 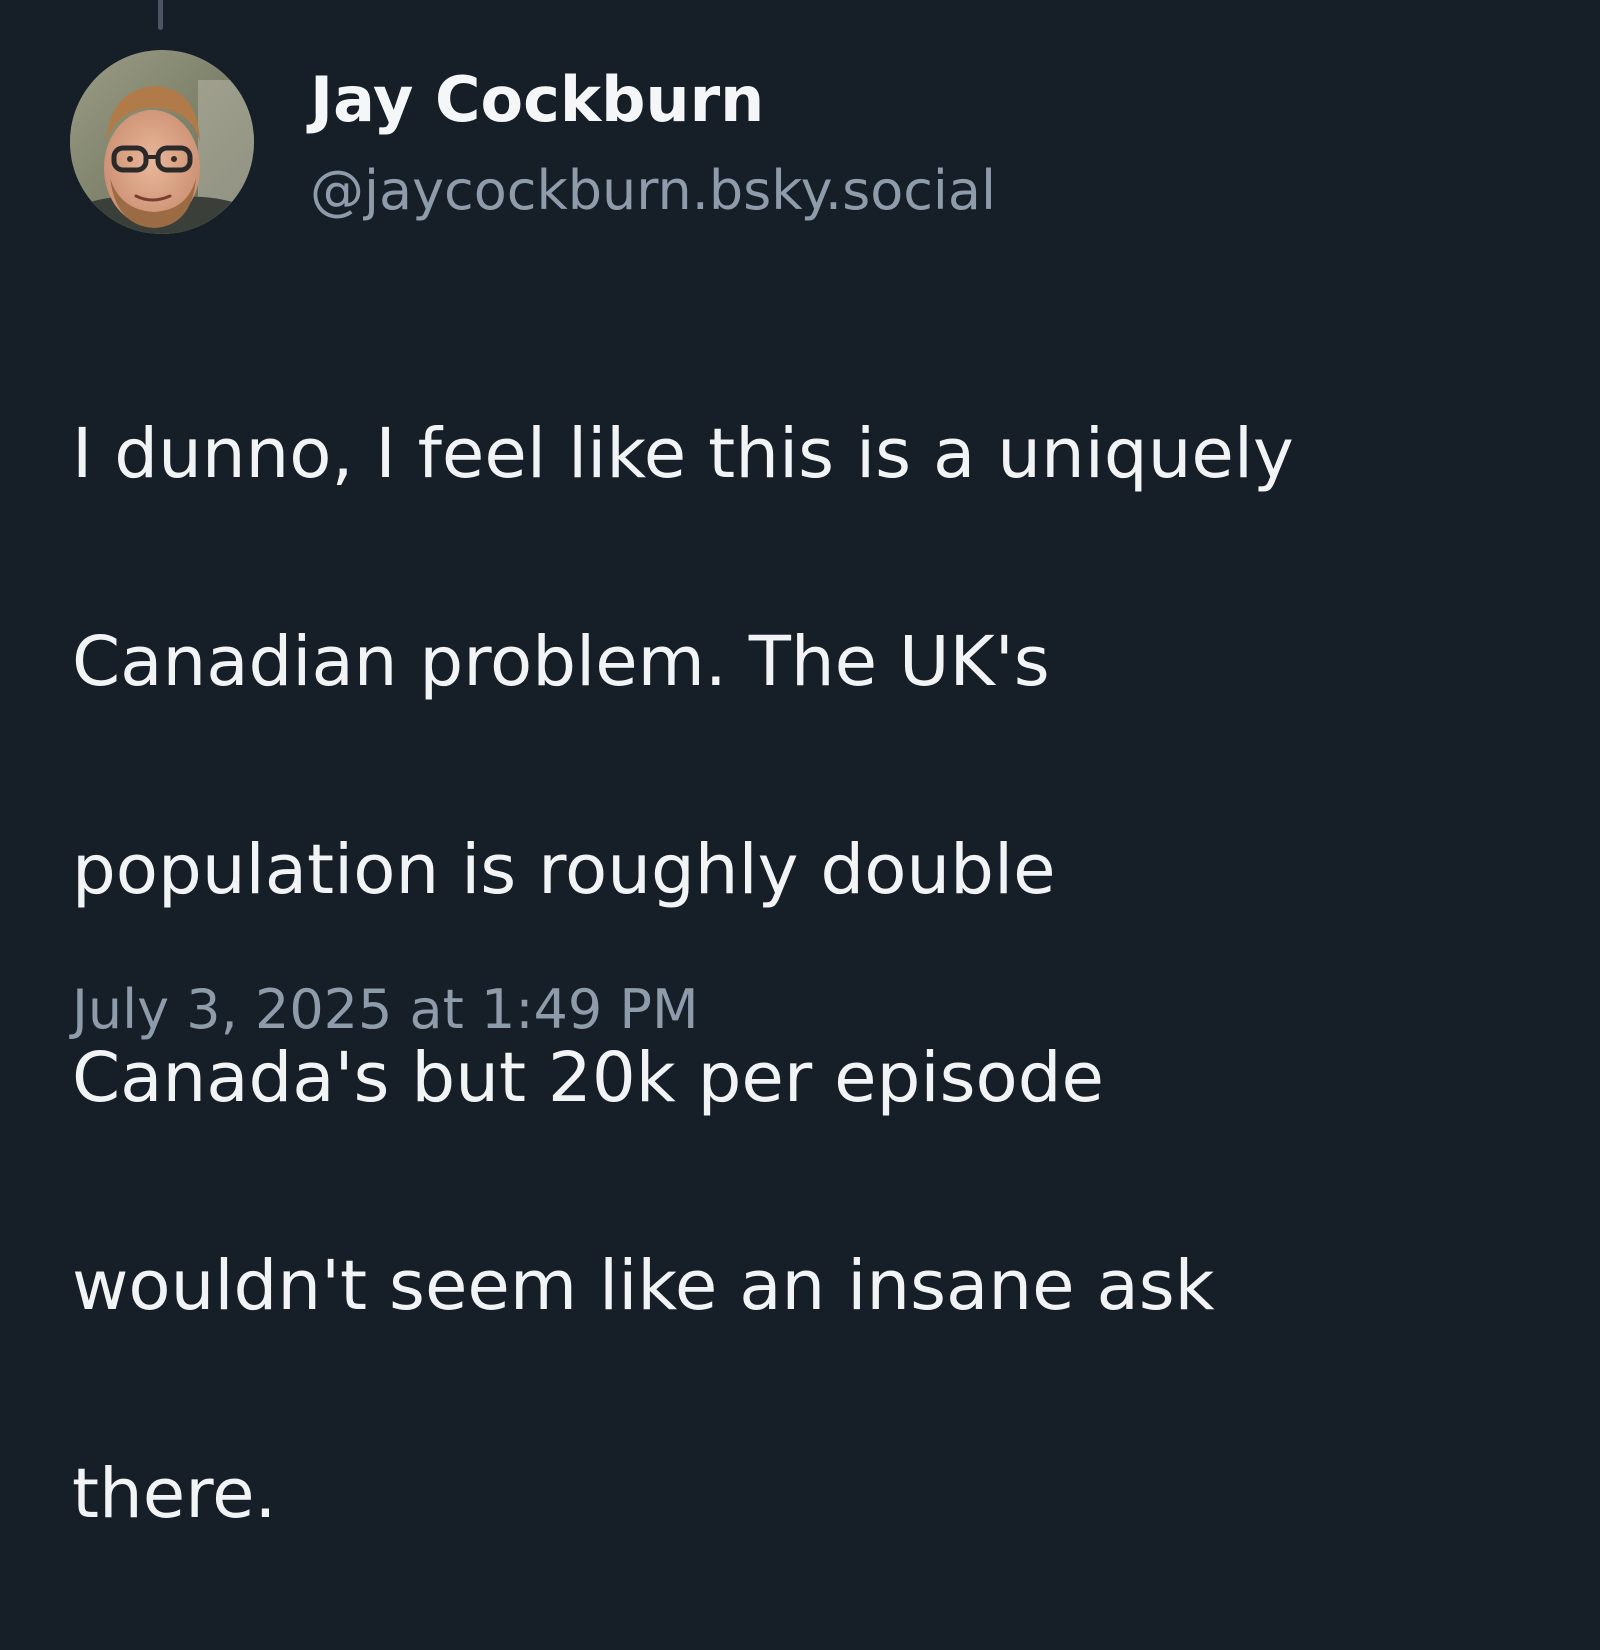 What do you see at coordinates (174, 1494) in the screenshot?
I see `post-body-line: there.` at bounding box center [174, 1494].